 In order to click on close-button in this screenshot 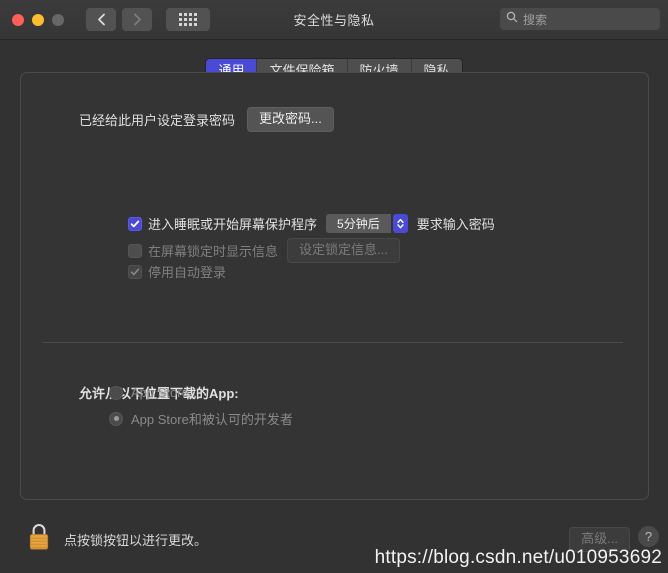, I will do `click(18, 19)`.